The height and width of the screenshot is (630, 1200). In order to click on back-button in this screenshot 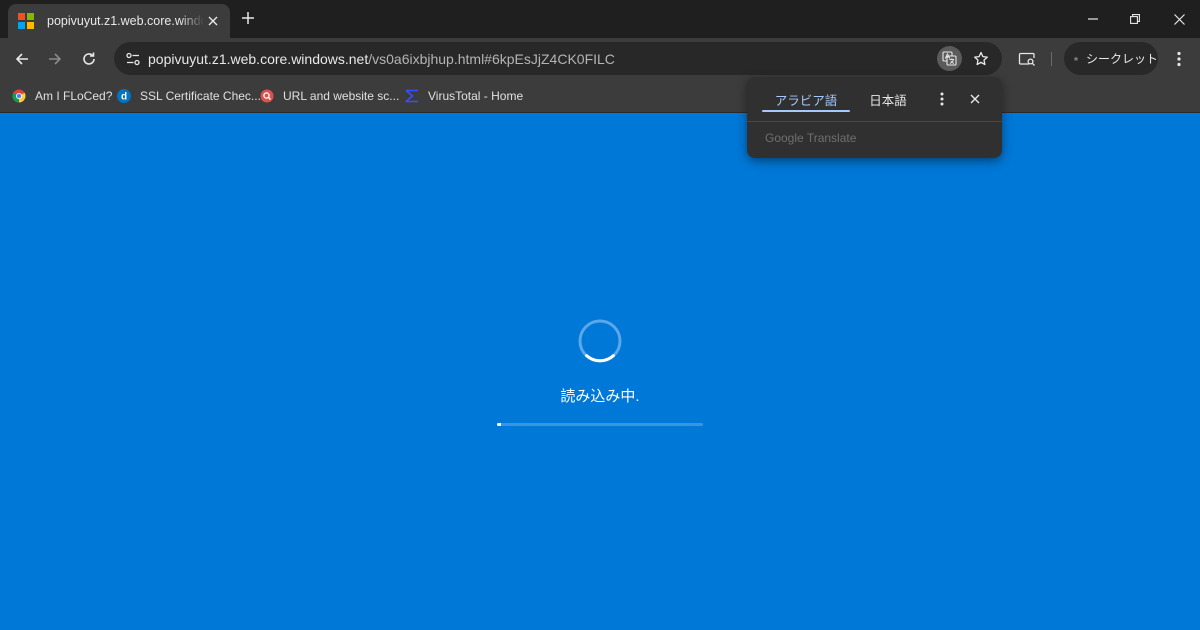, I will do `click(22, 59)`.